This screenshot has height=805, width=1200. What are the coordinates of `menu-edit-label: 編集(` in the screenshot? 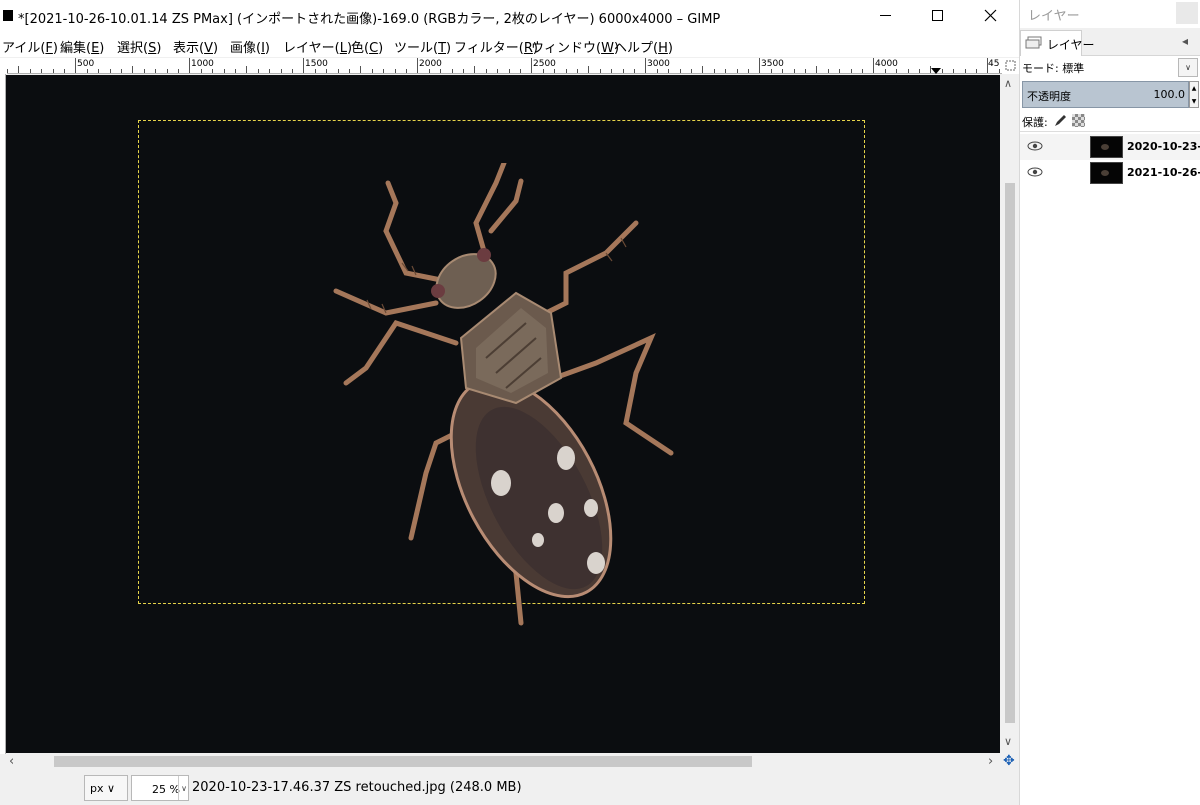 It's located at (76, 48).